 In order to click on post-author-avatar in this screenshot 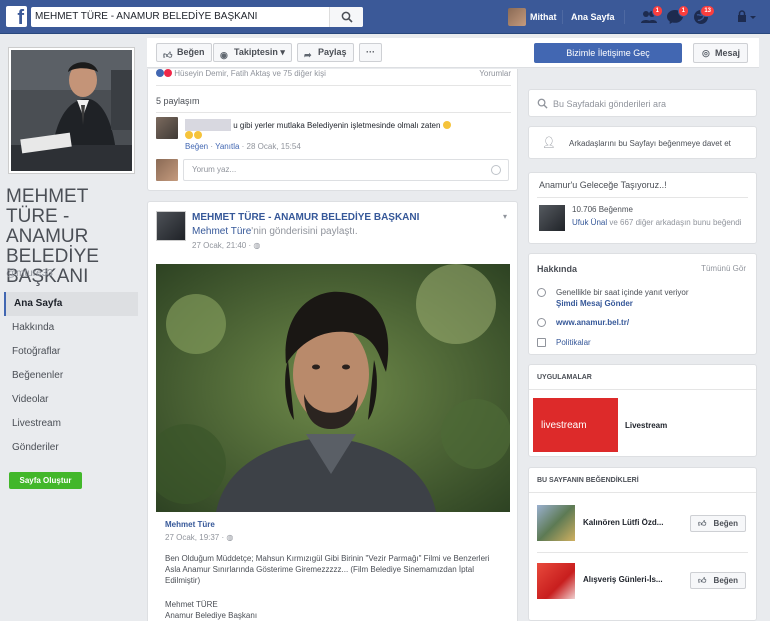, I will do `click(171, 226)`.